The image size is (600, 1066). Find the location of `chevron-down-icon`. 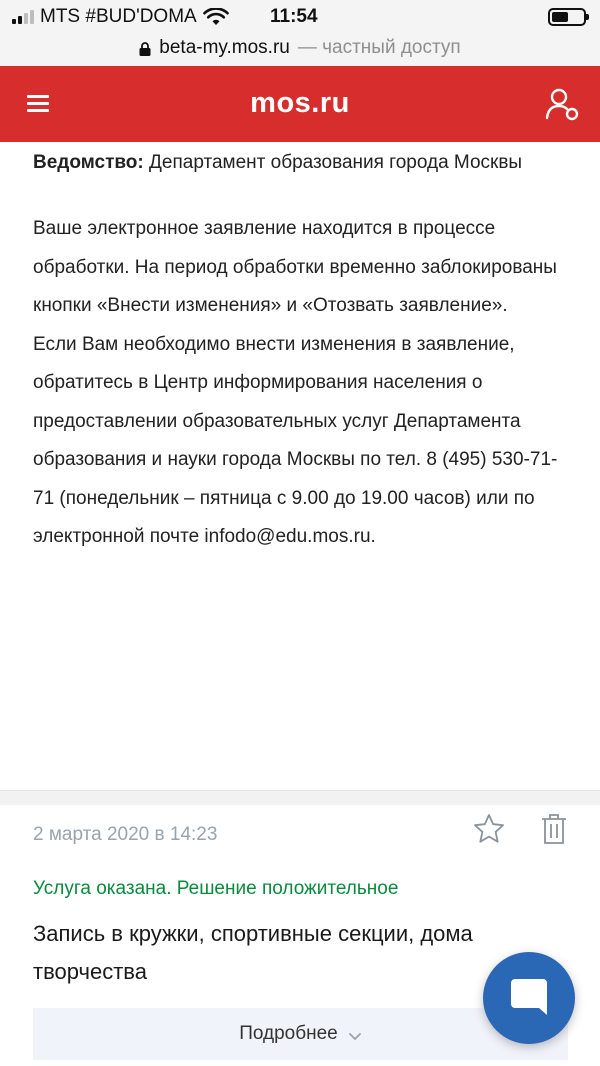

chevron-down-icon is located at coordinates (354, 1037).